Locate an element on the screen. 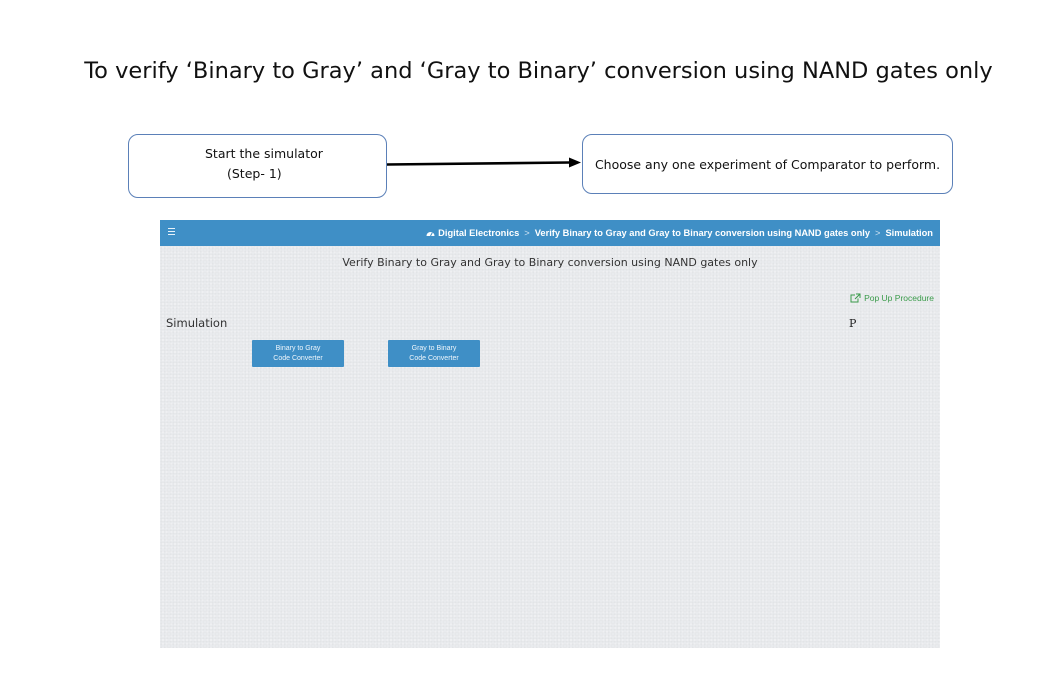 Image resolution: width=1060 pixels, height=682 pixels. dashboard-icon is located at coordinates (430, 234).